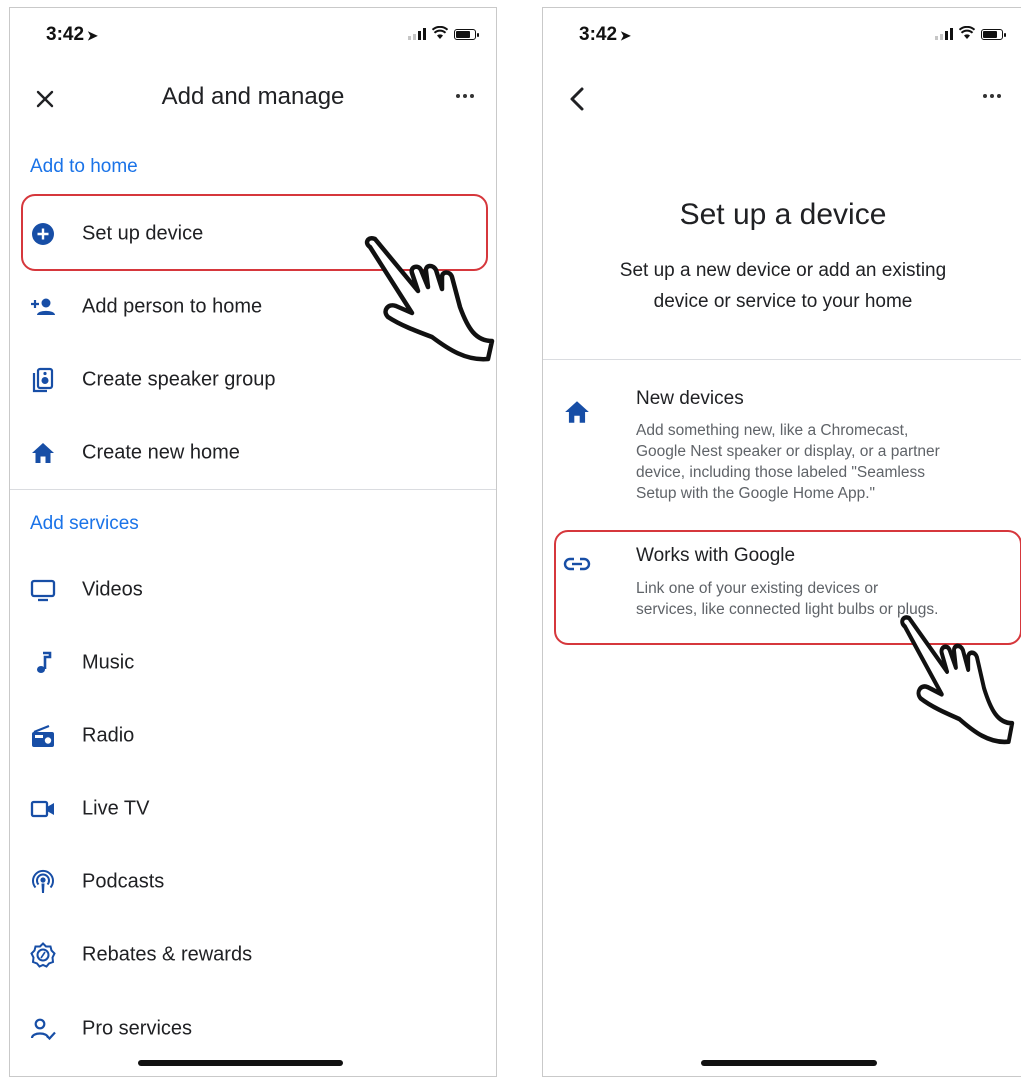 Image resolution: width=1021 pixels, height=1077 pixels. Describe the element at coordinates (782, 98) in the screenshot. I see `app-bar` at that location.